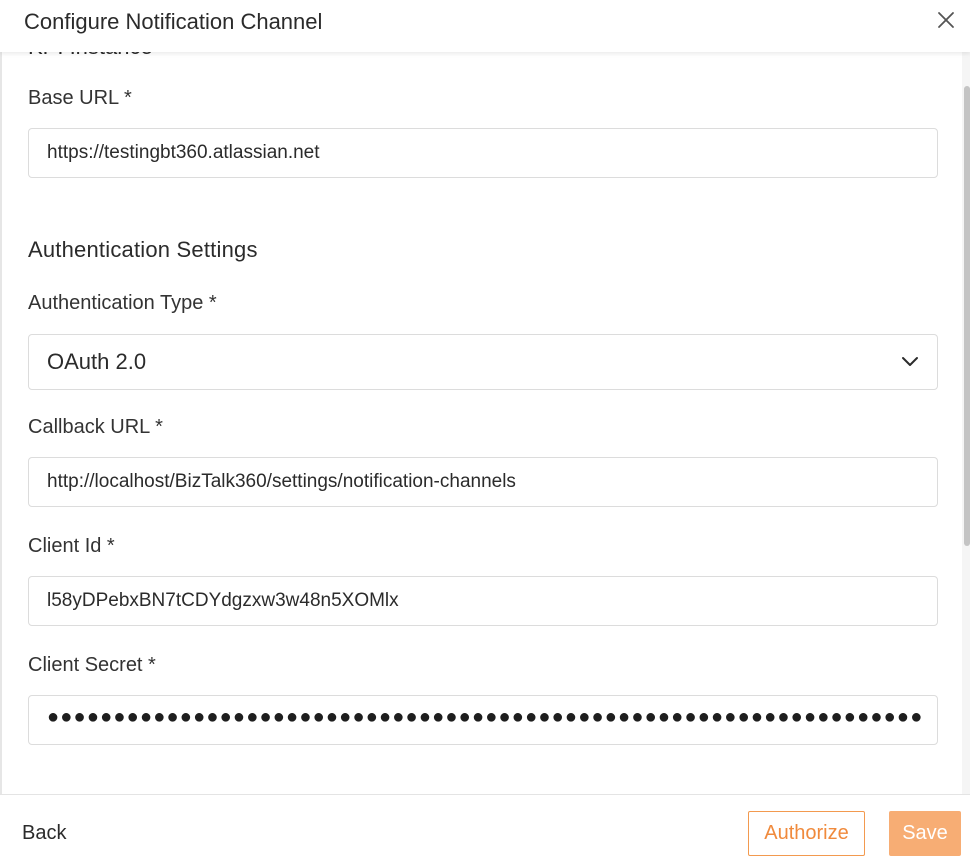 The image size is (970, 867). I want to click on base-url-value: https://testingbt360.atlassian.net, so click(183, 152).